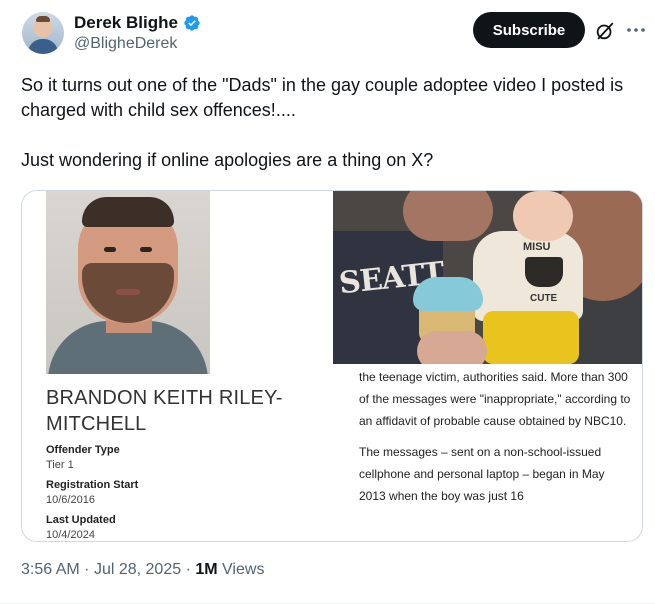 The height and width of the screenshot is (604, 655). Describe the element at coordinates (337, 35) in the screenshot. I see `tweet-header: Derek Blighe @BligheDerek Subscribe` at that location.